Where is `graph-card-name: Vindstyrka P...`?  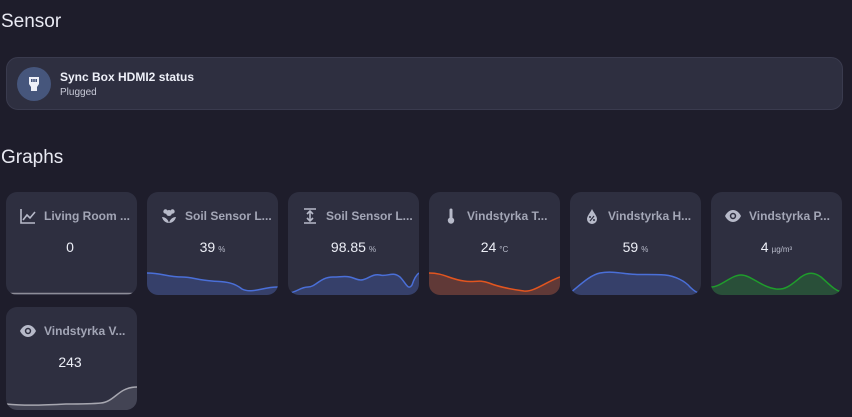
graph-card-name: Vindstyrka P... is located at coordinates (789, 216).